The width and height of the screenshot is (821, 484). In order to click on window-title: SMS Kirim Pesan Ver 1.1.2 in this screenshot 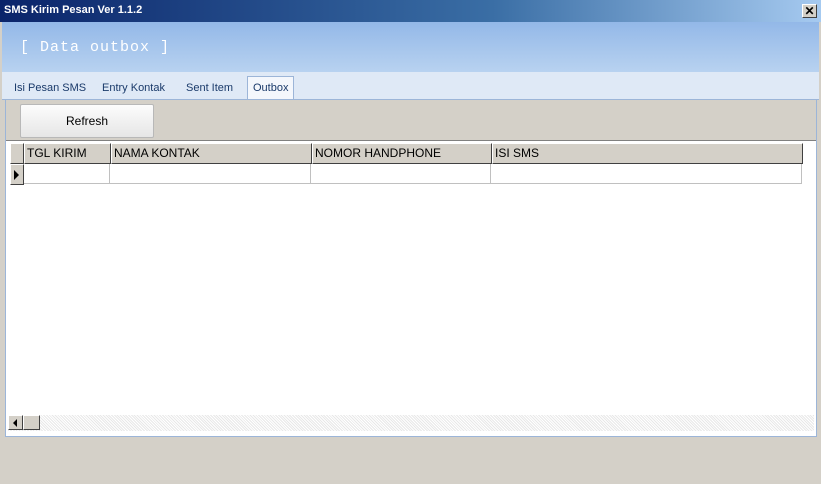, I will do `click(73, 10)`.